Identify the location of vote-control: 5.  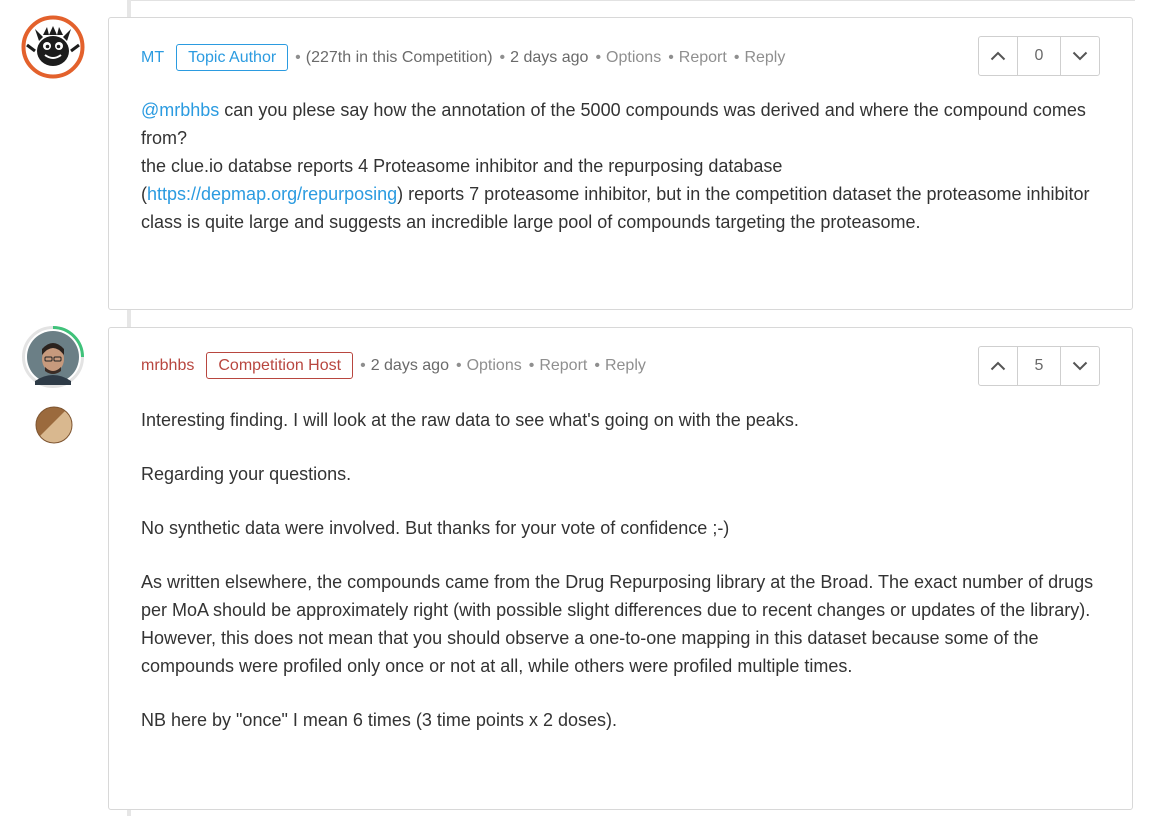
(1039, 366).